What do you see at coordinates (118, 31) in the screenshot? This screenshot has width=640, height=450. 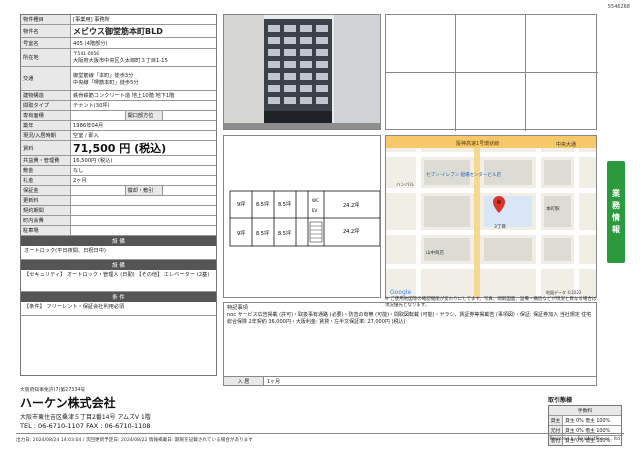 I see `property-name: メビウス御堂筋本町BLD` at bounding box center [118, 31].